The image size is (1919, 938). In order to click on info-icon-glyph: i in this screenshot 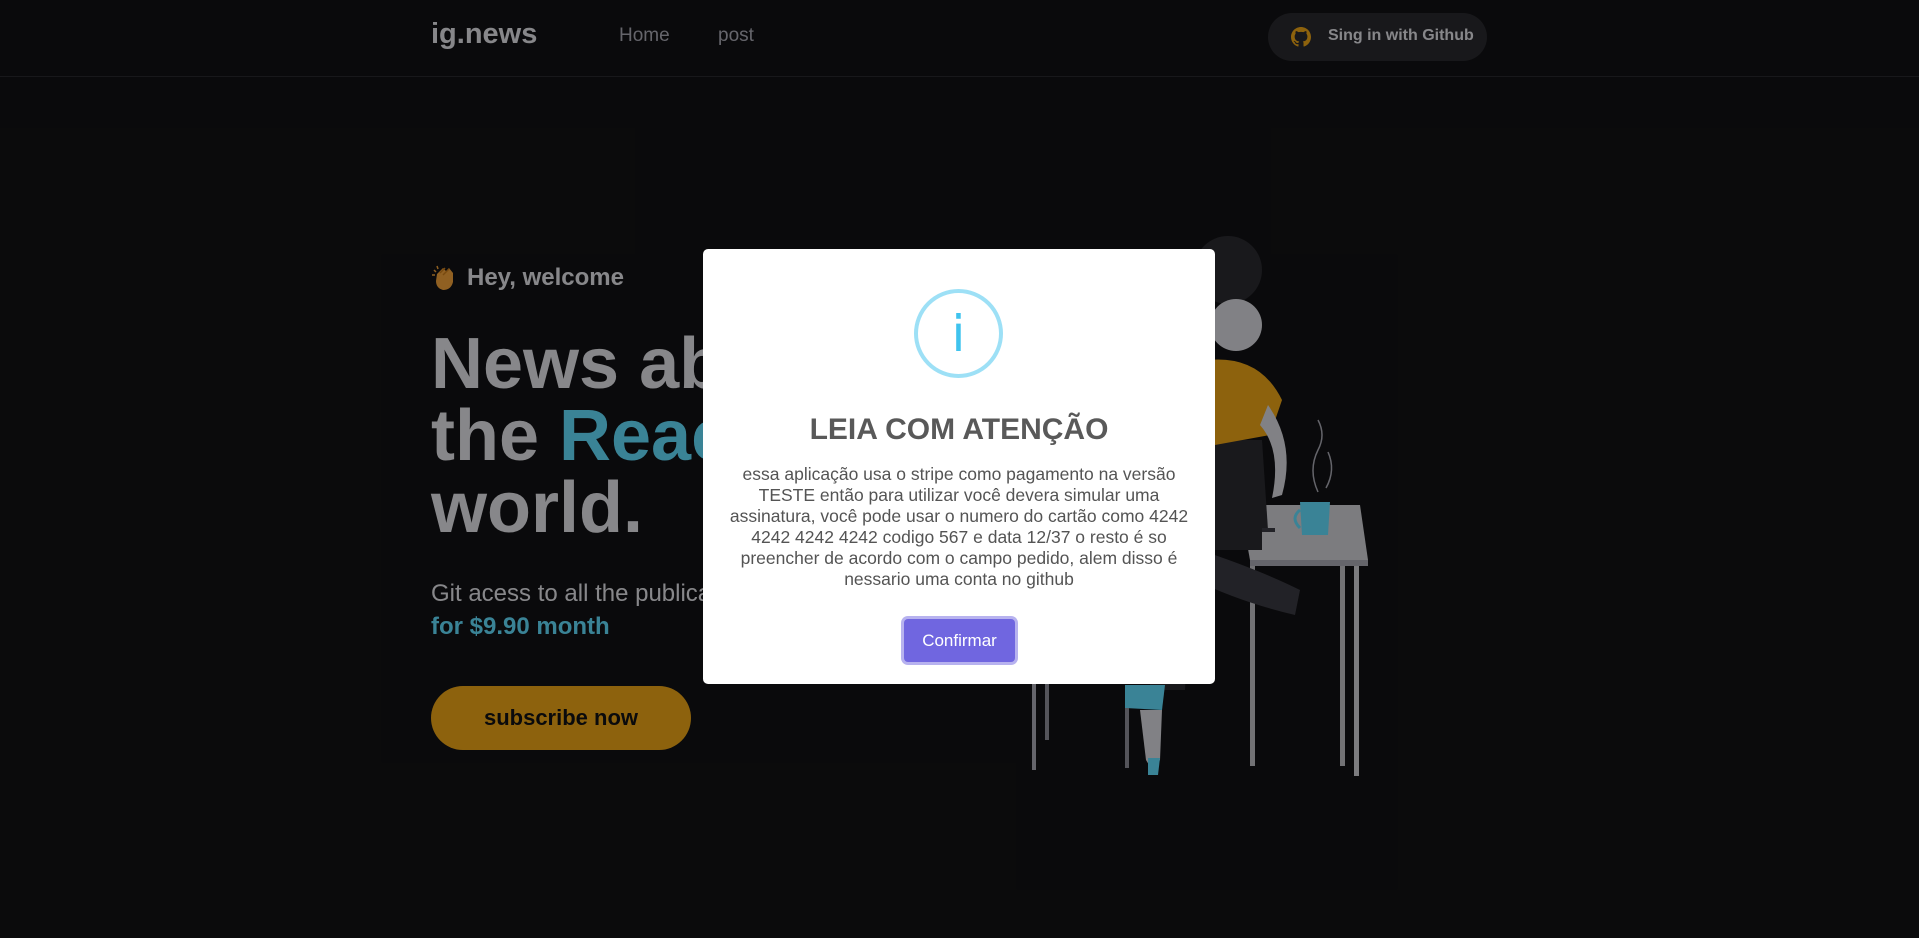, I will do `click(958, 333)`.